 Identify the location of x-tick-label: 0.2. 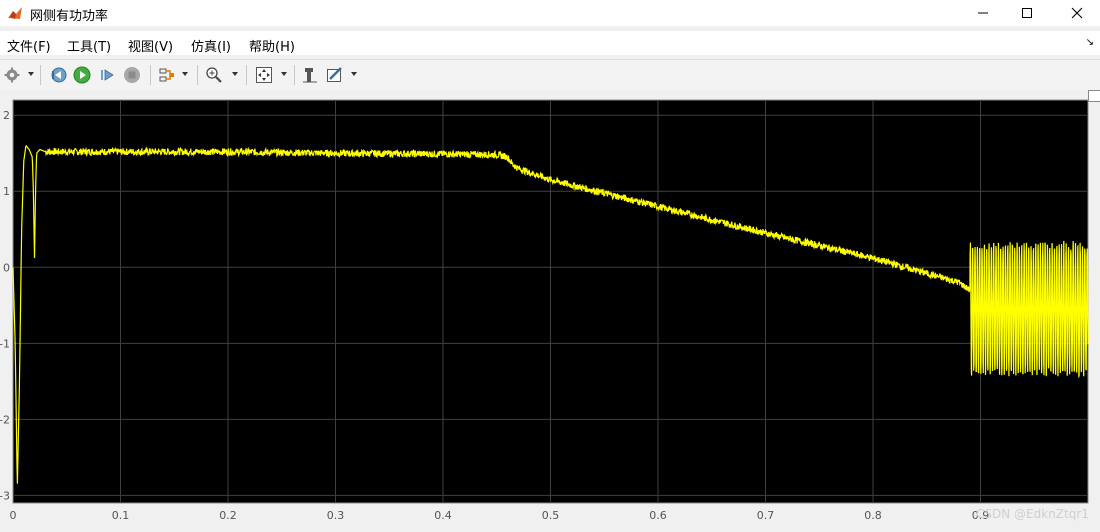
(228, 515).